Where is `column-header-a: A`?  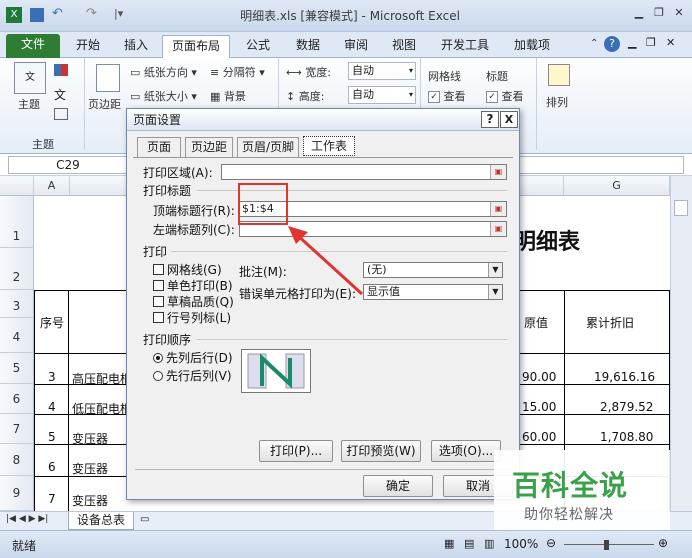 column-header-a: A is located at coordinates (52, 186).